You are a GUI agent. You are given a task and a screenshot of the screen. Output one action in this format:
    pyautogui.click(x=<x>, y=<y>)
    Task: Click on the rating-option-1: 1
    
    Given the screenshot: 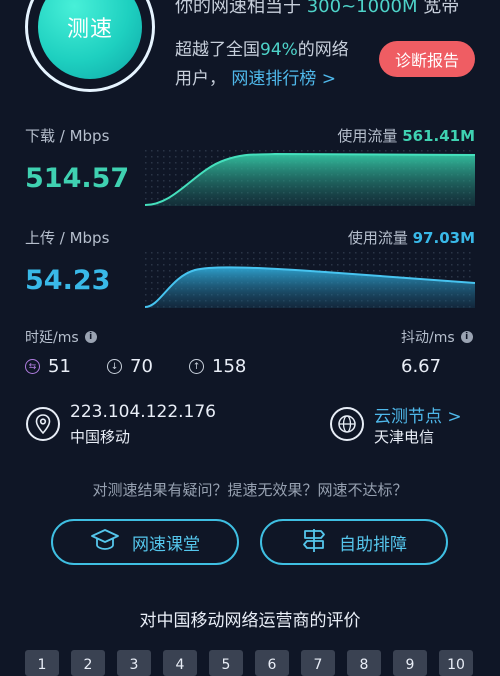 What is the action you would take?
    pyautogui.click(x=42, y=663)
    